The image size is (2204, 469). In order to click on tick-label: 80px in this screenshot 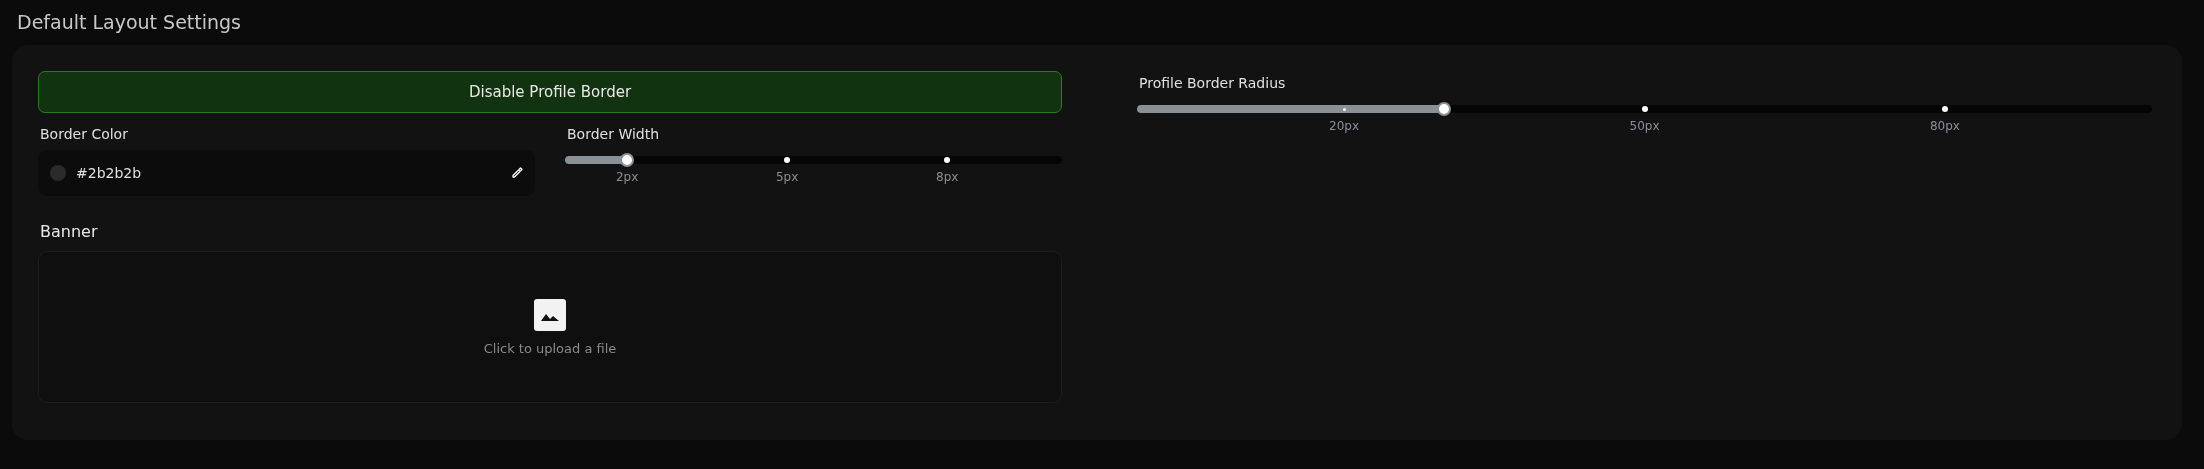, I will do `click(1944, 126)`.